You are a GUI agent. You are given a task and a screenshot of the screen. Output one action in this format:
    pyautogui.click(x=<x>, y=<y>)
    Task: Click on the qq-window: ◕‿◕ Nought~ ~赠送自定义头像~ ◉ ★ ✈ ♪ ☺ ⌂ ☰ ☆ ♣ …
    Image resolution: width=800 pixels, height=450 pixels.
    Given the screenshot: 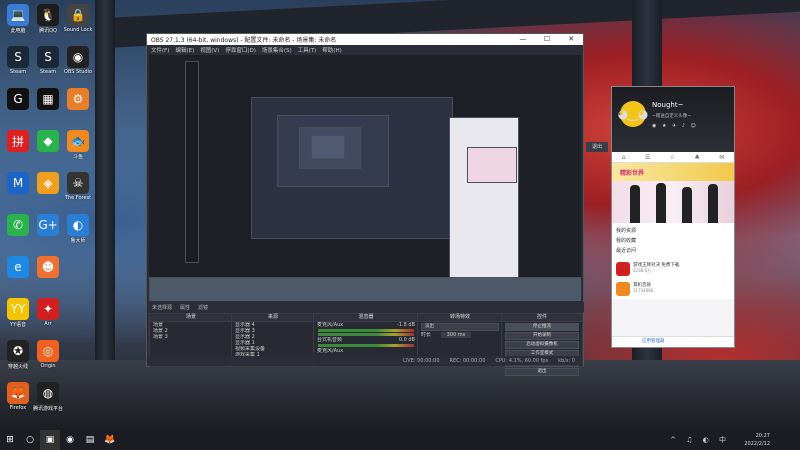 What is the action you would take?
    pyautogui.click(x=673, y=217)
    